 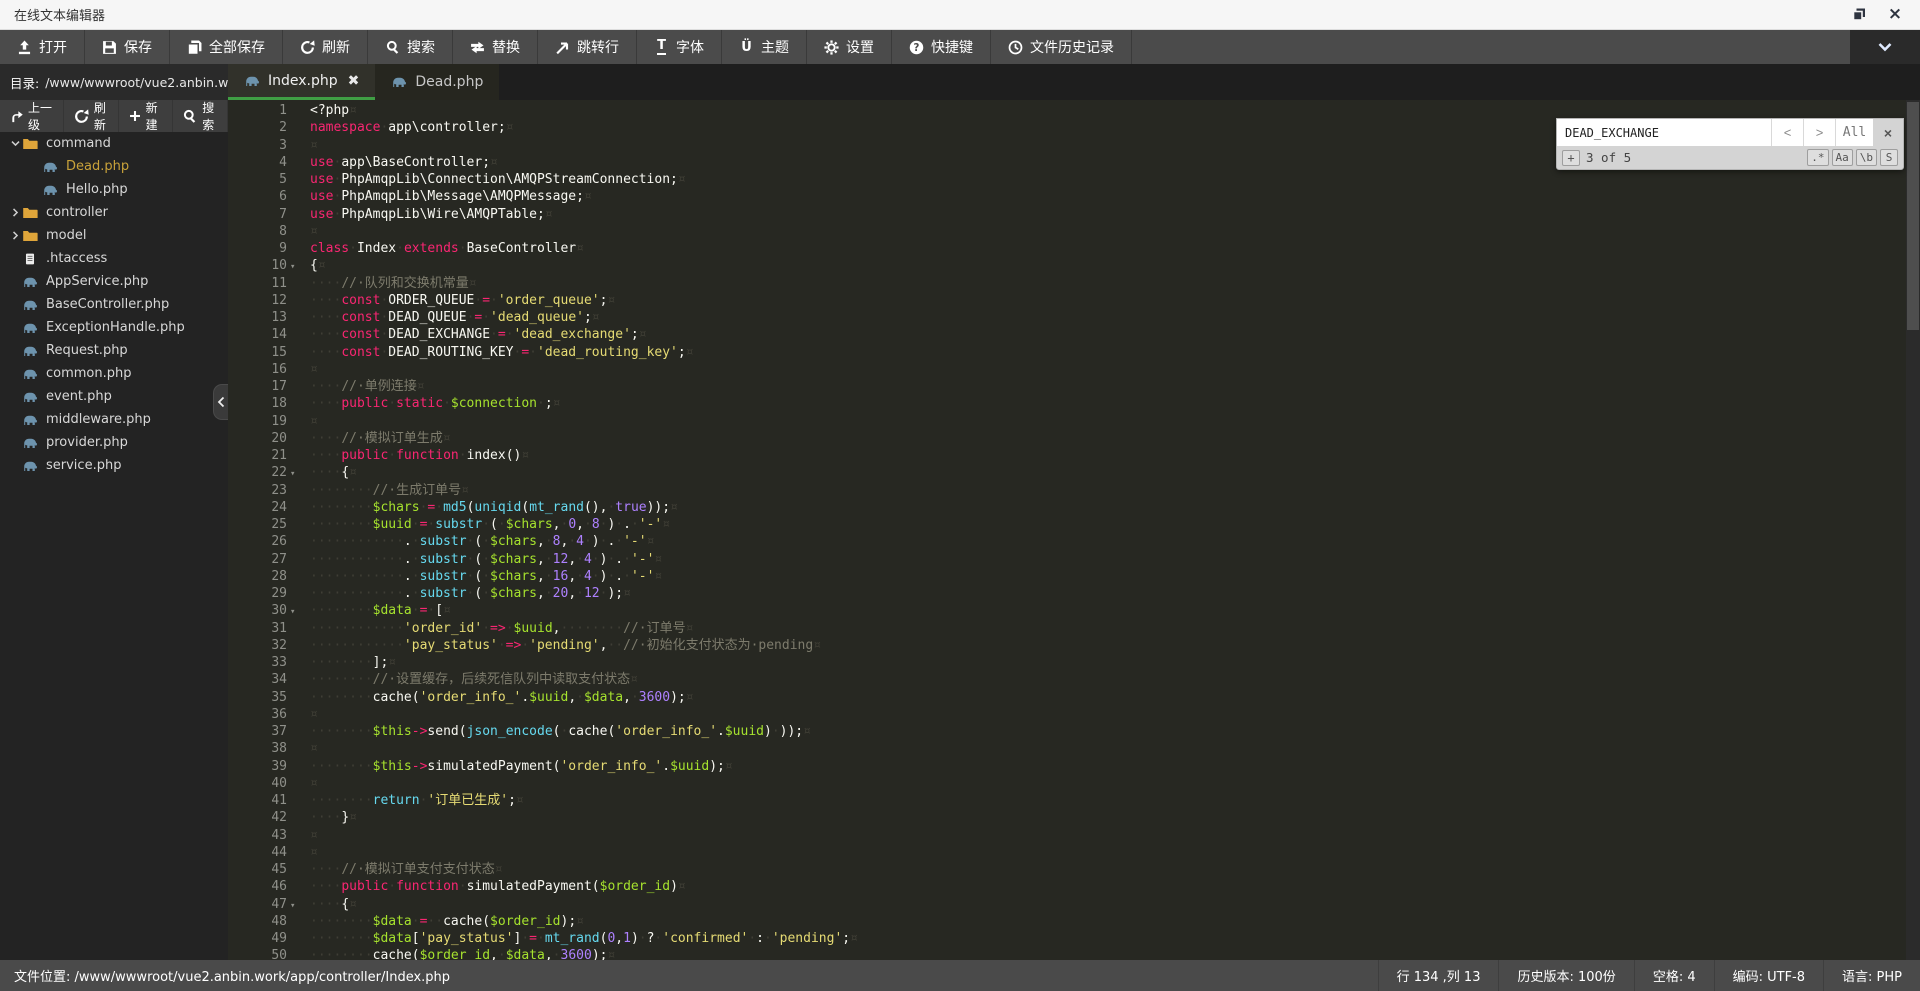 I want to click on code-line-50: ········cache($order_id,·$data,·3600);¤, so click(x=1108, y=953).